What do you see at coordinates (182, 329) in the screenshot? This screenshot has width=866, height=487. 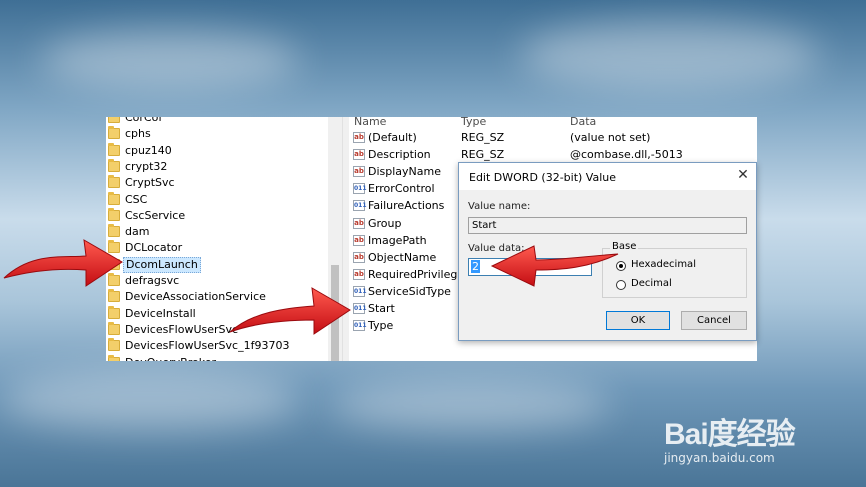 I see `tree-item-label: DevicesFlowUserSvc` at bounding box center [182, 329].